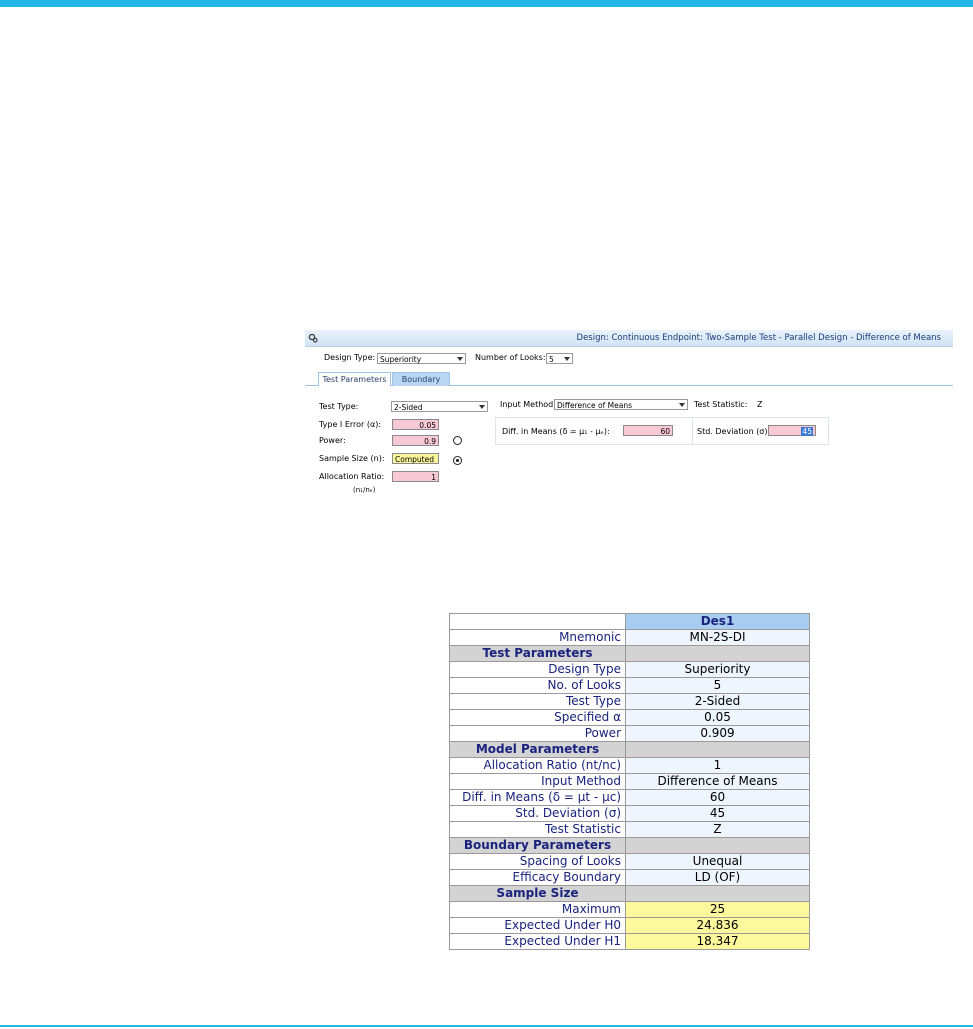 The height and width of the screenshot is (1029, 973). I want to click on table-row: Design Type Superiority, so click(629, 669).